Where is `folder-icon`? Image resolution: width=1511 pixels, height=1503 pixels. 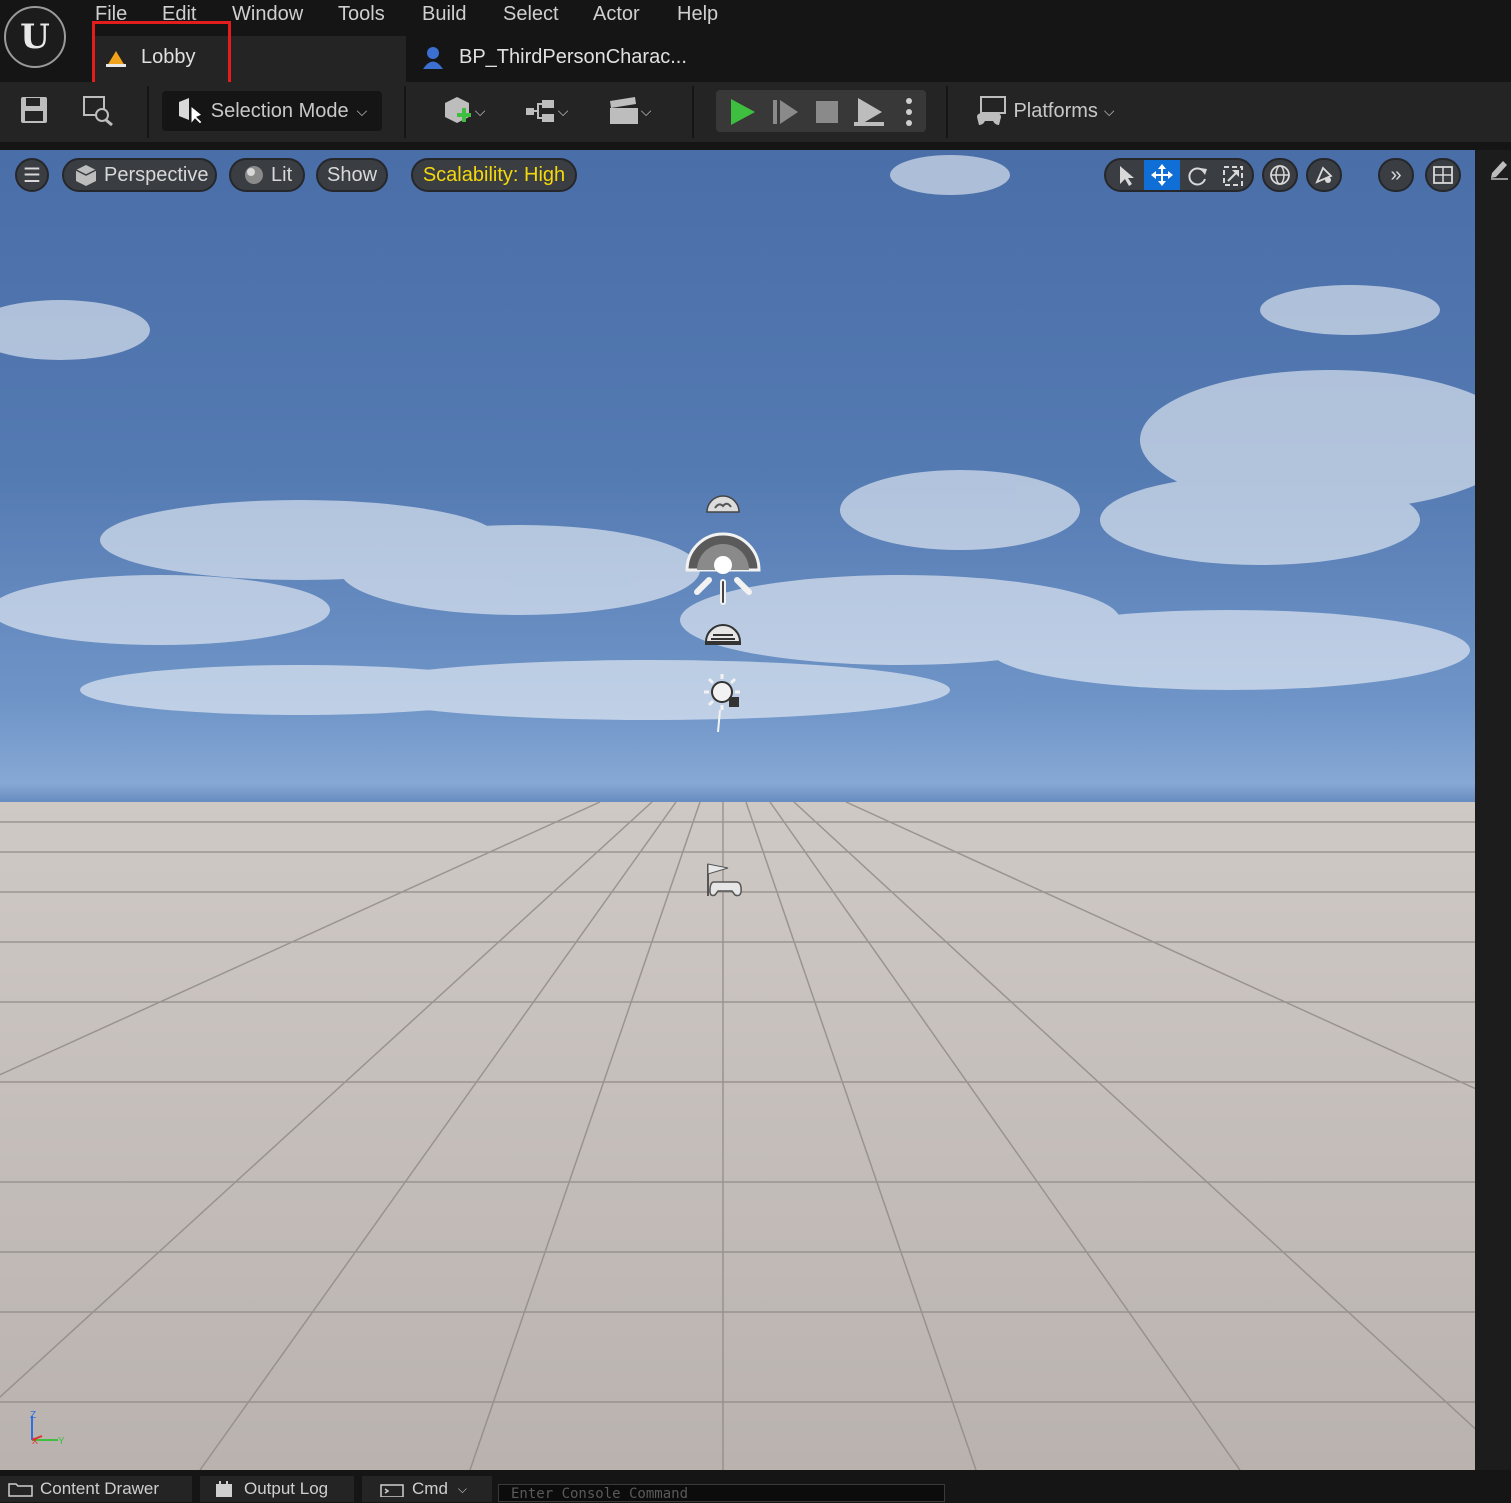 folder-icon is located at coordinates (20, 1490).